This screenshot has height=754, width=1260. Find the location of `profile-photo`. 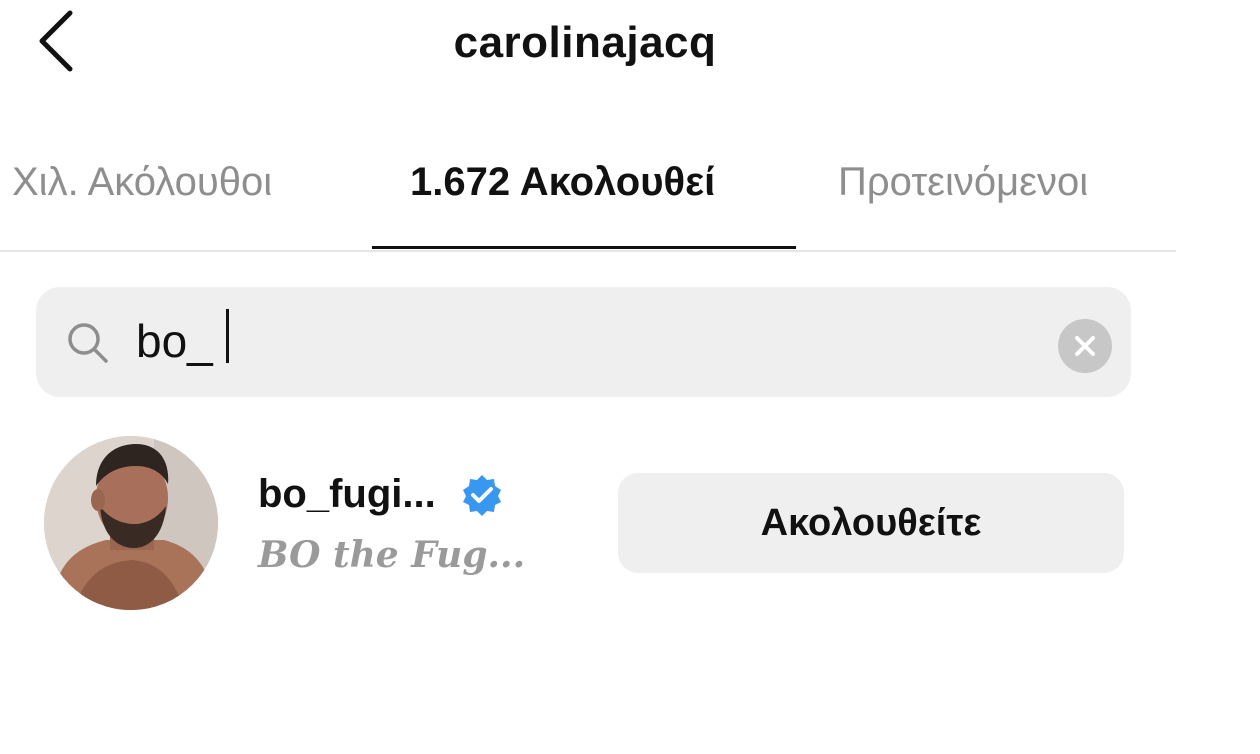

profile-photo is located at coordinates (131, 523).